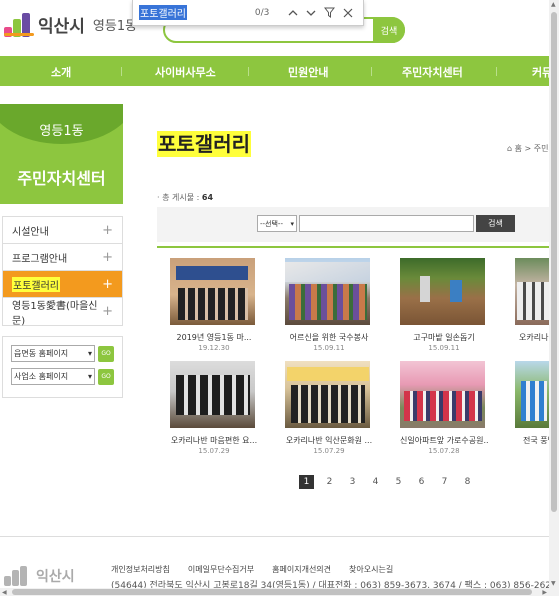  What do you see at coordinates (467, 482) in the screenshot?
I see `page-link: 8` at bounding box center [467, 482].